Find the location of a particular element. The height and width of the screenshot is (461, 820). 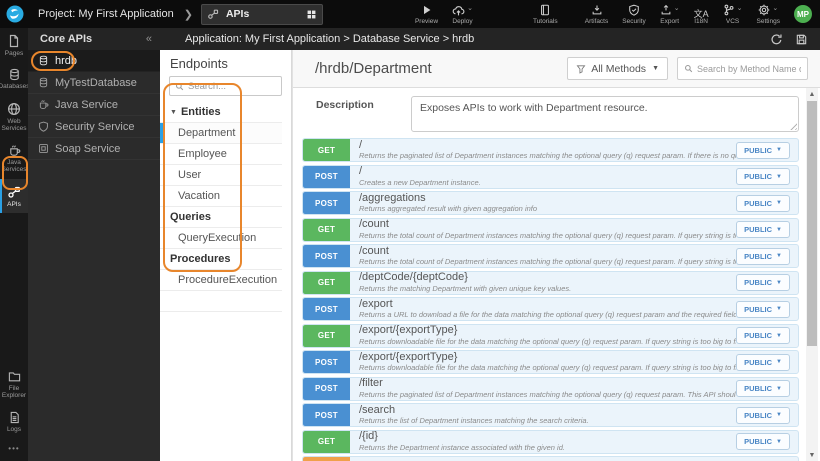

scrollbar-thumb is located at coordinates (812, 223).